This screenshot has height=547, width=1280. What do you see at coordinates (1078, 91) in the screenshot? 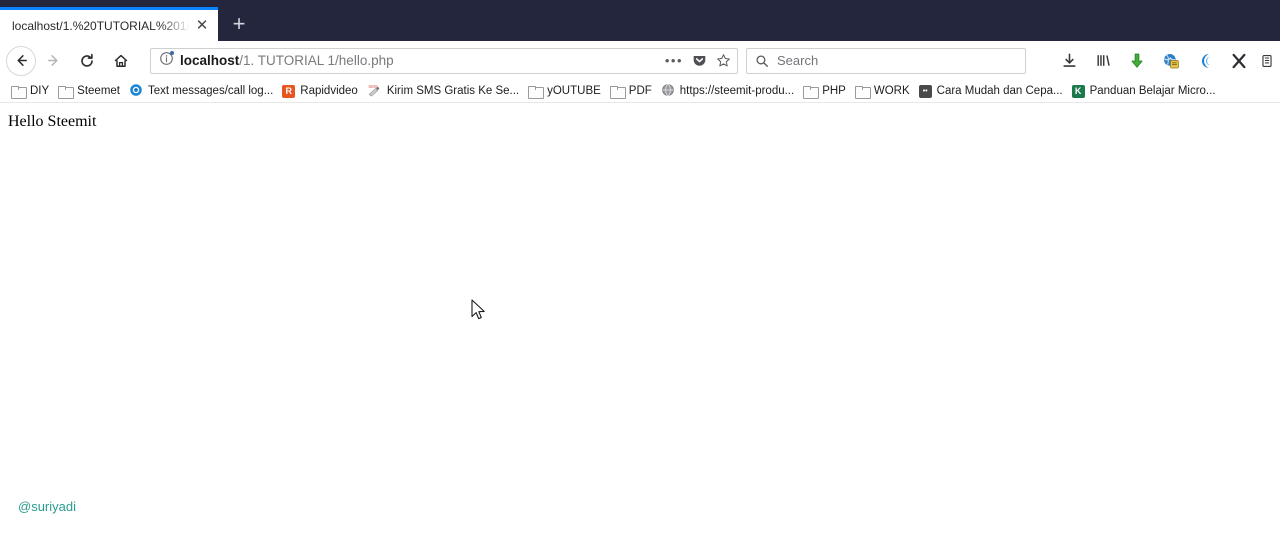
I see `green-site-icon: K` at bounding box center [1078, 91].